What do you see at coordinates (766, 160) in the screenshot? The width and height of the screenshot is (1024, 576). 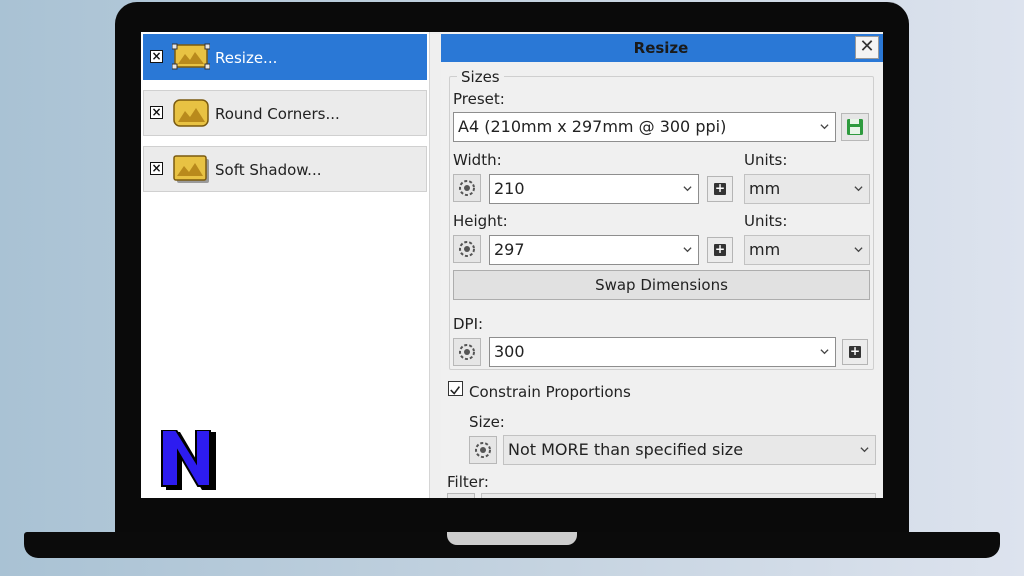 I see `width-units-label: Units:` at bounding box center [766, 160].